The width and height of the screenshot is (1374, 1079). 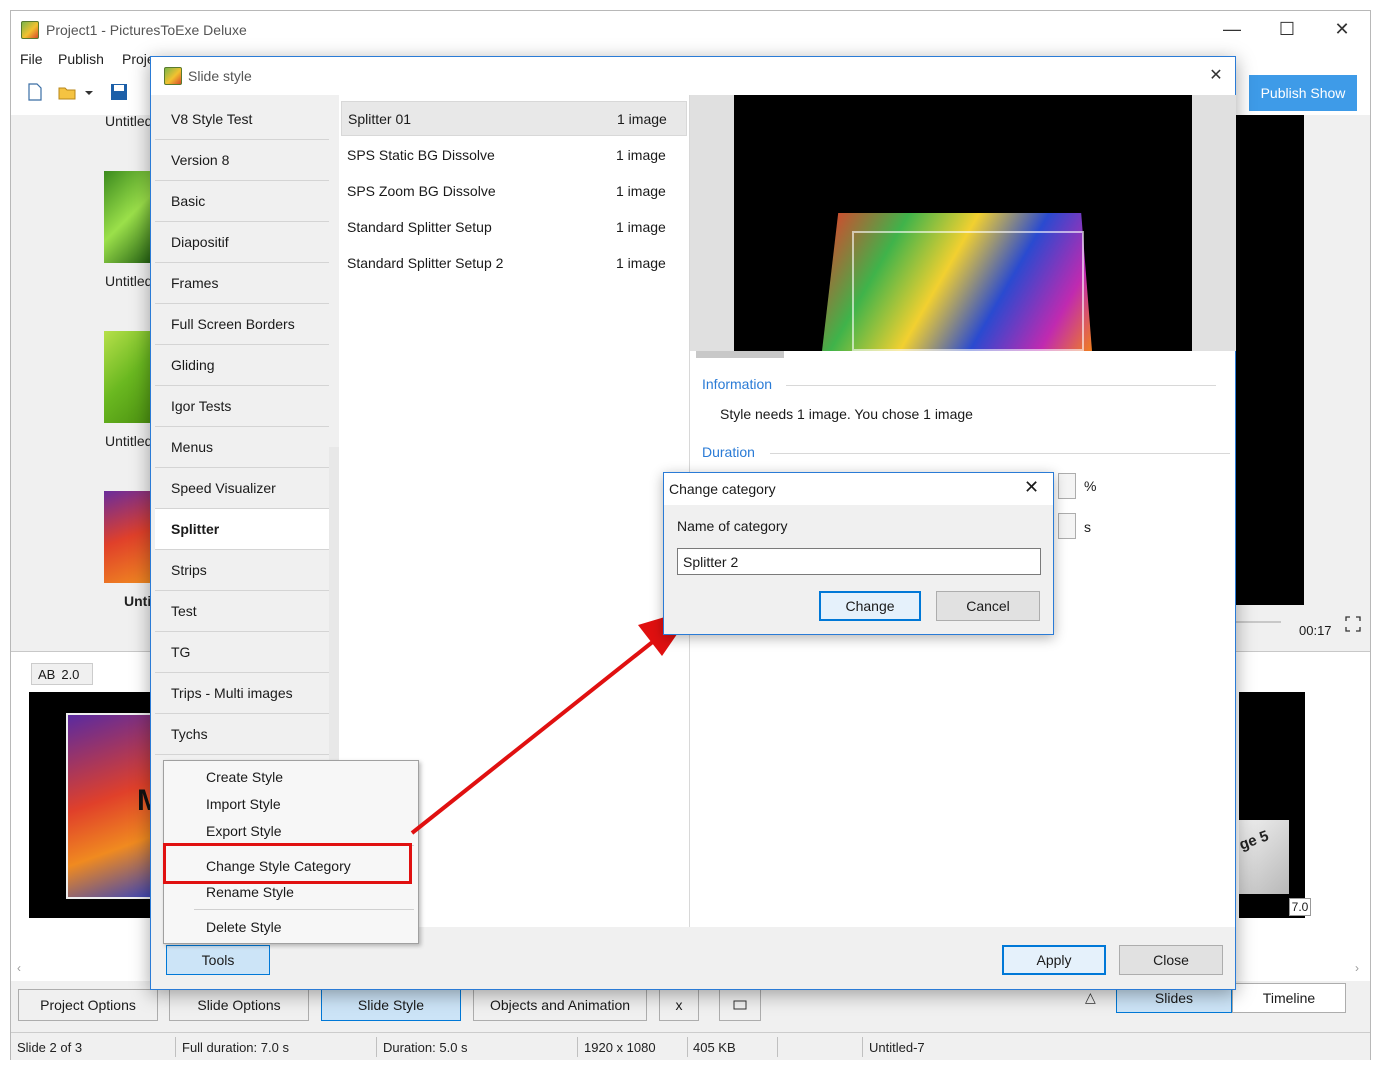 I want to click on save-icon, so click(x=119, y=92).